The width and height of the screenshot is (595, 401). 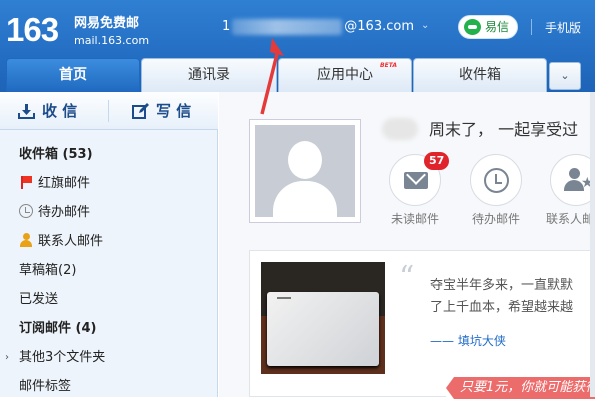 What do you see at coordinates (77, 154) in the screenshot?
I see `folder-count: (53)` at bounding box center [77, 154].